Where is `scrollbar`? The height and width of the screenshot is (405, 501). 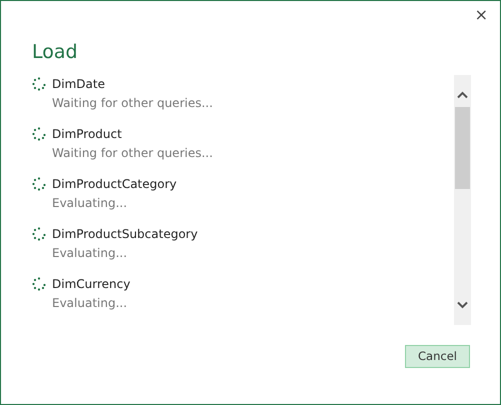
scrollbar is located at coordinates (462, 200).